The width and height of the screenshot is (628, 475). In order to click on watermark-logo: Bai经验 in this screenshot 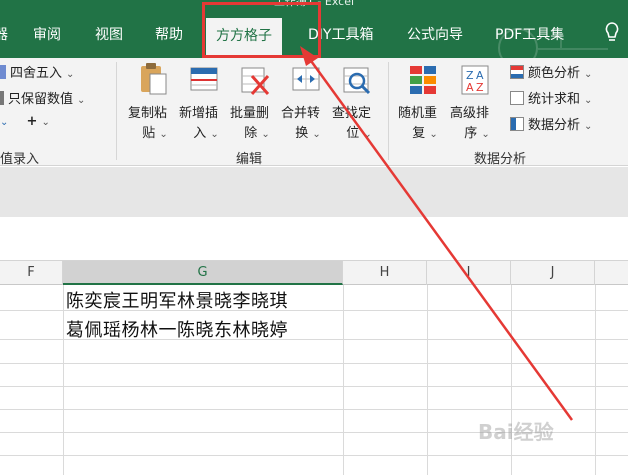, I will do `click(516, 432)`.